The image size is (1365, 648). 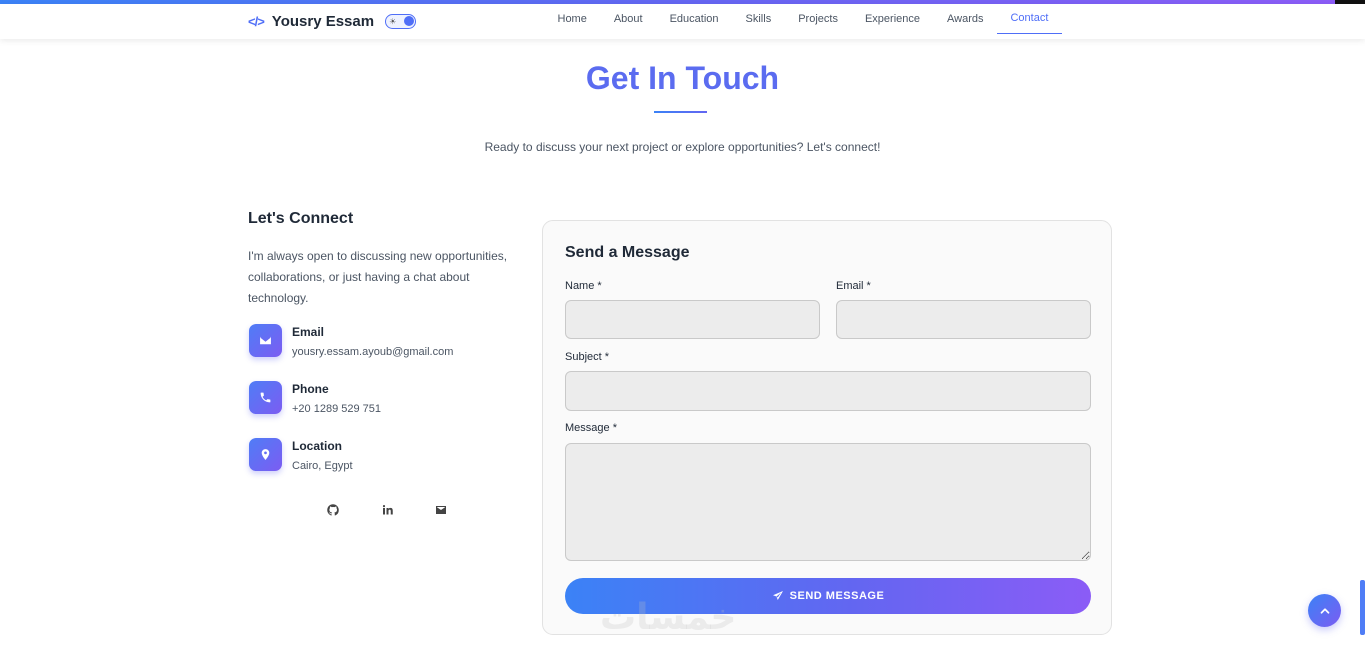 I want to click on github-icon, so click(x=333, y=511).